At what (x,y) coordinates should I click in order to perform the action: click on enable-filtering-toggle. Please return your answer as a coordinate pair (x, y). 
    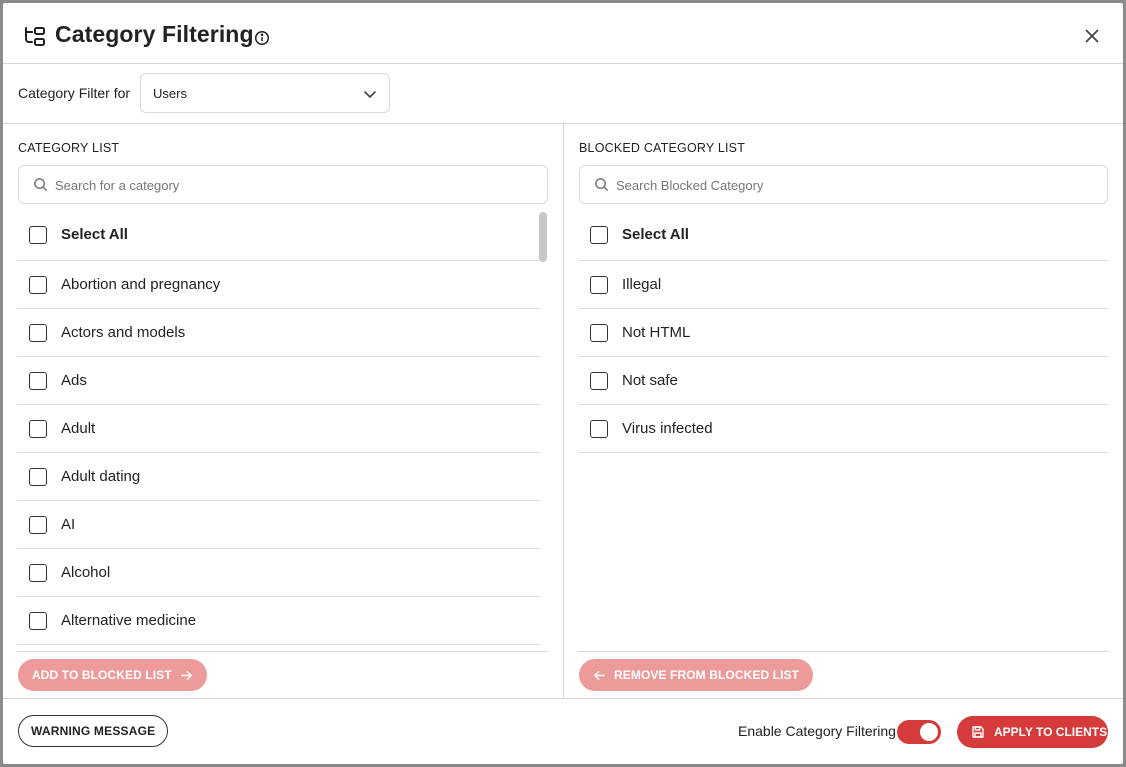
    Looking at the image, I should click on (919, 732).